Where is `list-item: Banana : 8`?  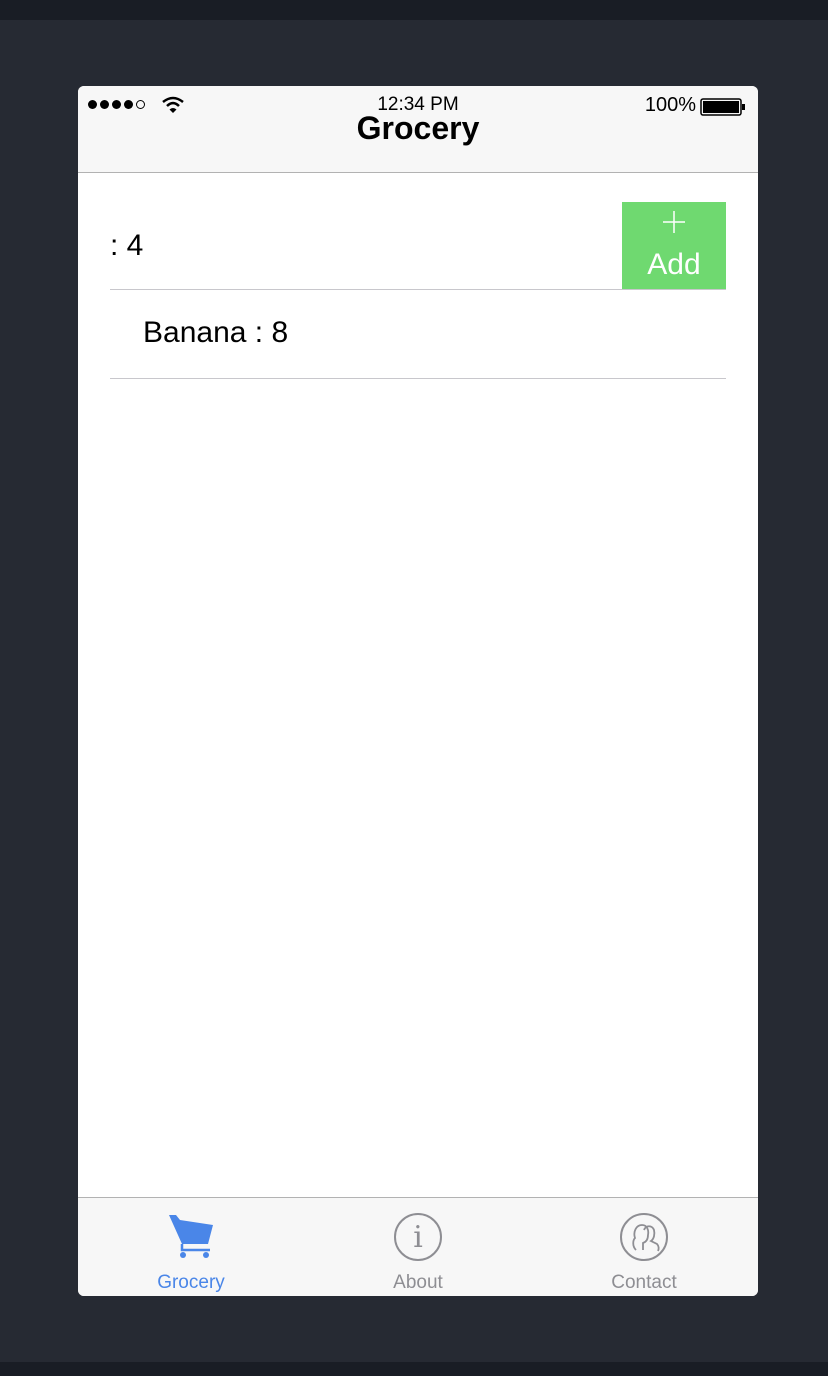 list-item: Banana : 8 is located at coordinates (418, 334).